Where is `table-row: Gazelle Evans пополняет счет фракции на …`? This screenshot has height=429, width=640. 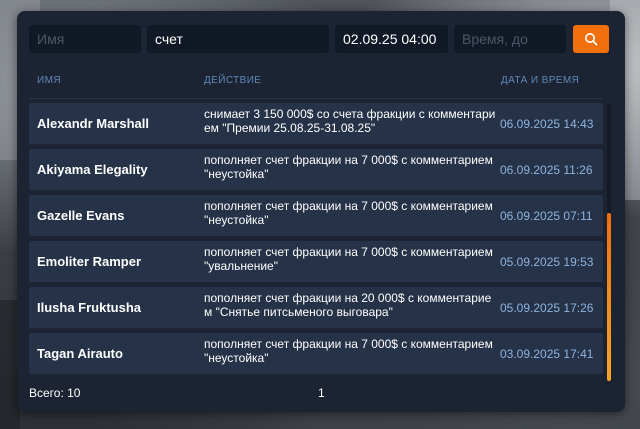 table-row: Gazelle Evans пополняет счет фракции на … is located at coordinates (316, 215).